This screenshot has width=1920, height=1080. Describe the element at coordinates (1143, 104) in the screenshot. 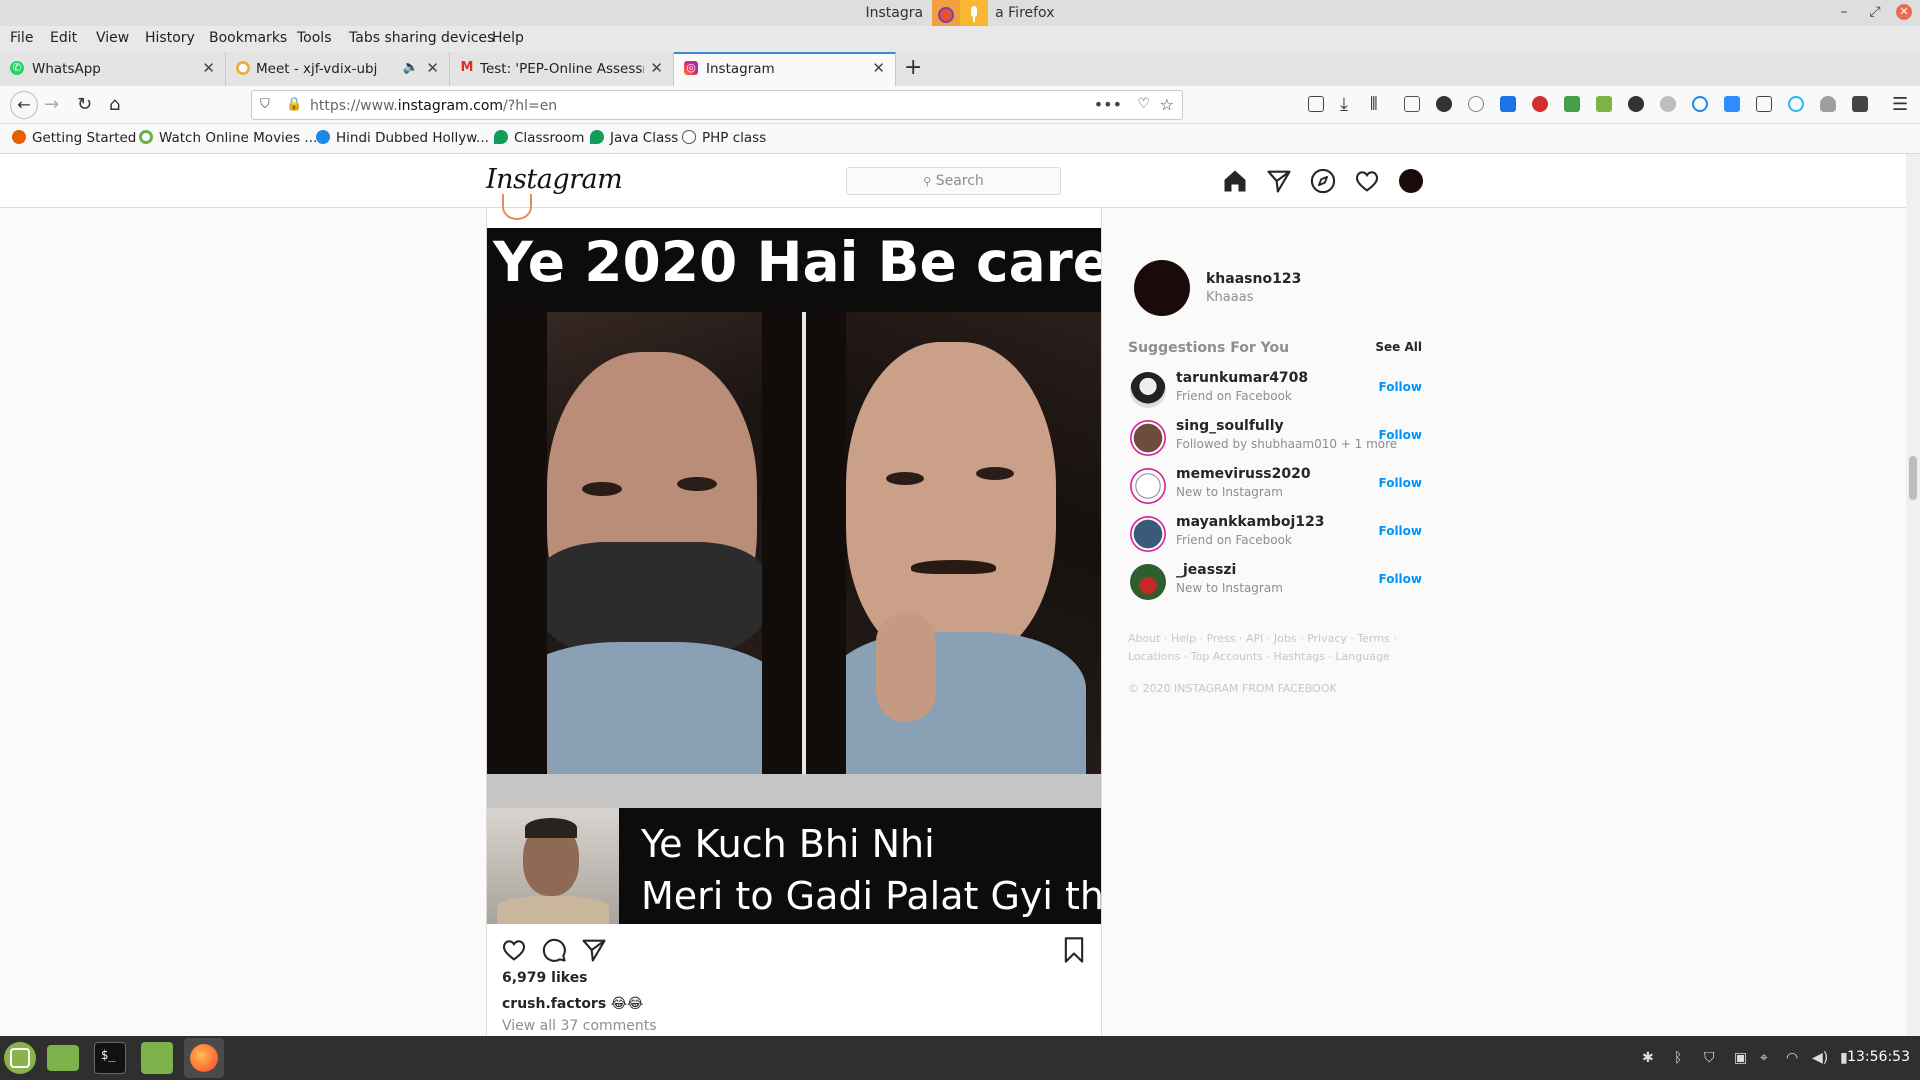

I see `pocket-icon: ♡` at that location.